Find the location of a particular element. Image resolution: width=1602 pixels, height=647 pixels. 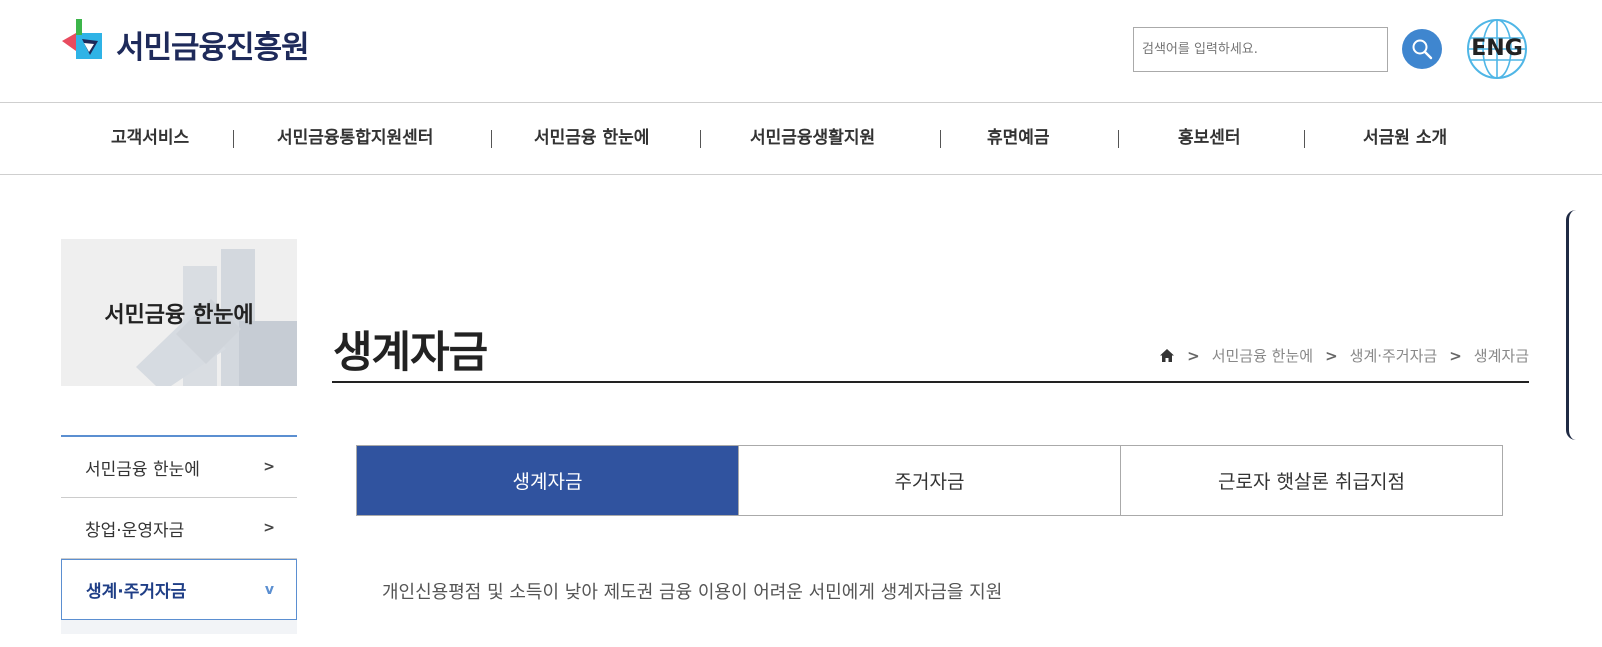

search-icon is located at coordinates (1422, 49).